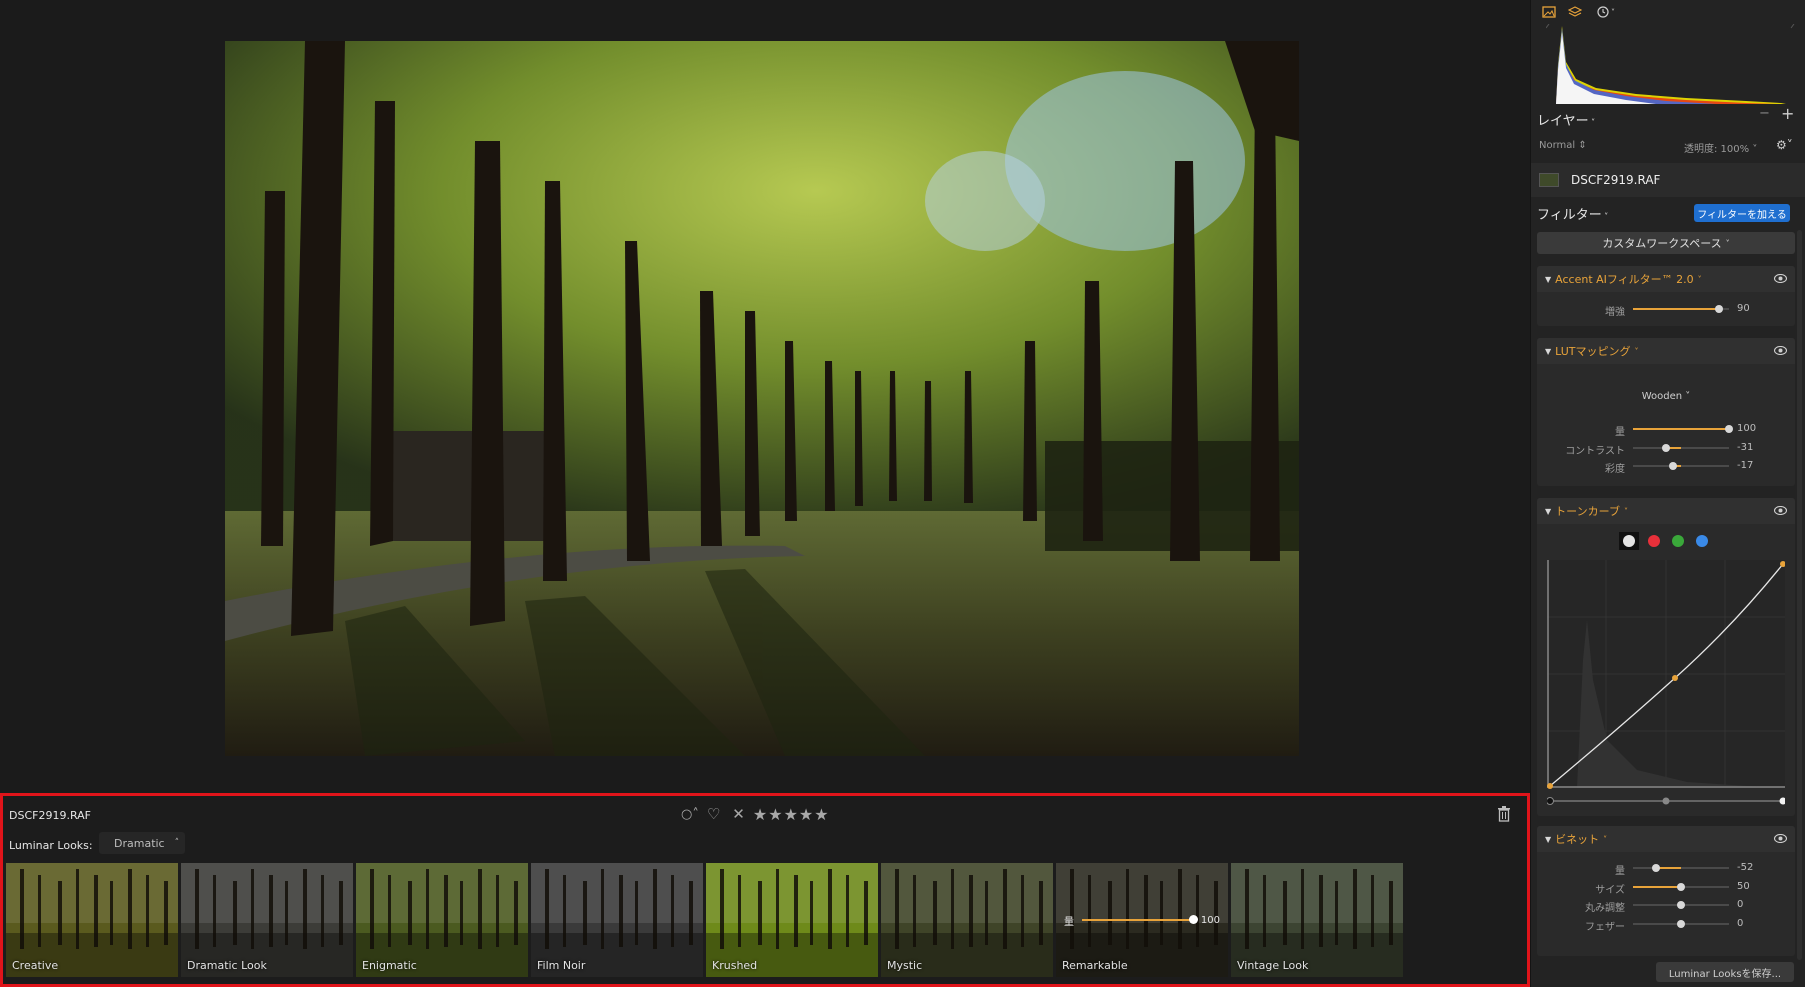 Image resolution: width=1805 pixels, height=987 pixels. I want to click on image-icon, so click(1549, 12).